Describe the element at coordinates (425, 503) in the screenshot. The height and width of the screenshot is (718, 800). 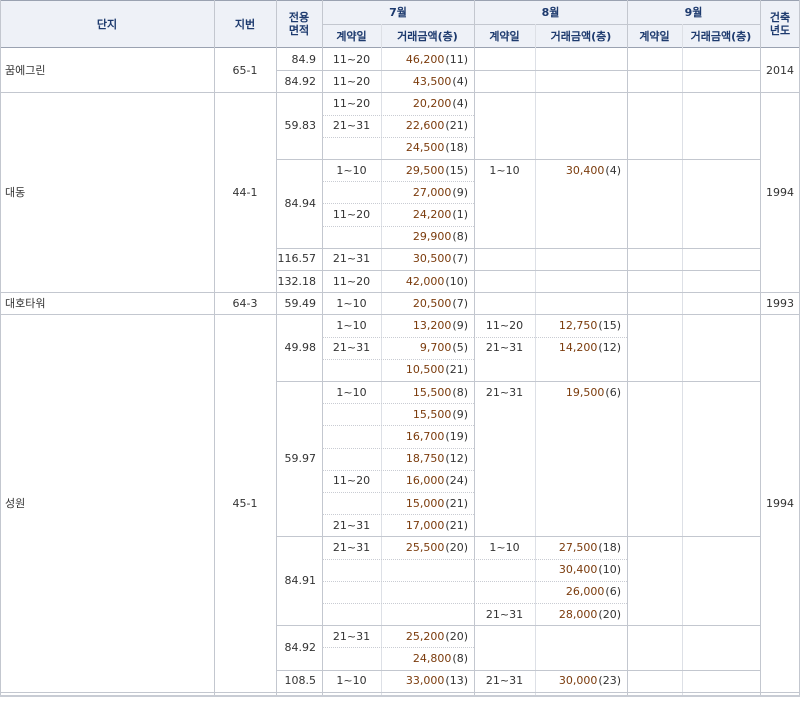
I see `trade-amount: 15,000` at that location.